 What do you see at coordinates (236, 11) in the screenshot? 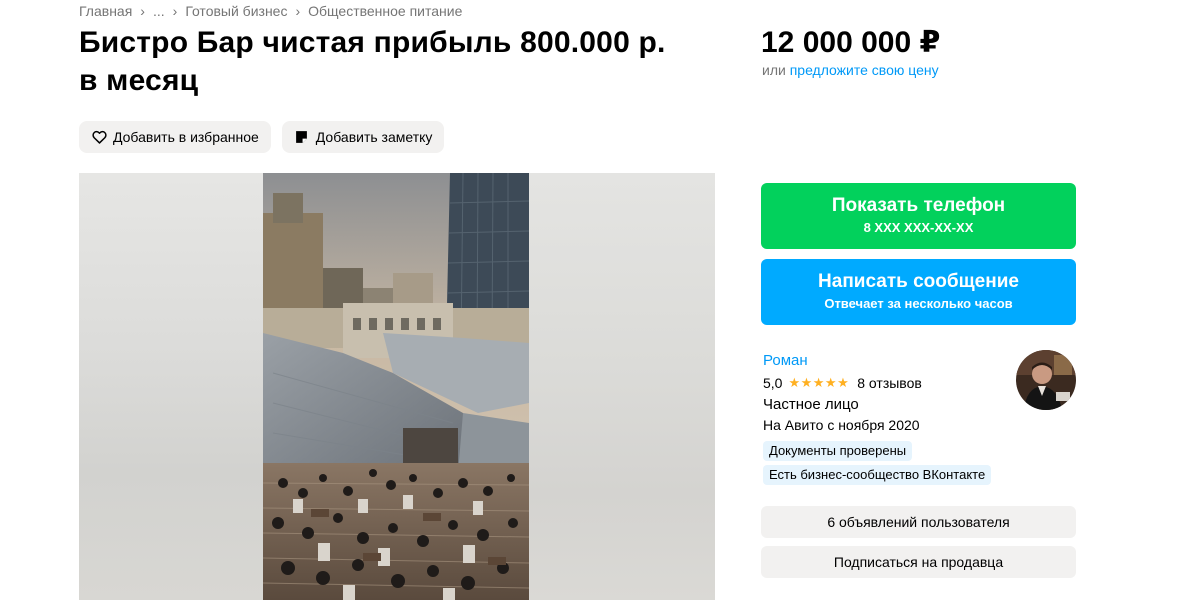
I see `breadcrumb-ready-business: Готовый бизнес` at bounding box center [236, 11].